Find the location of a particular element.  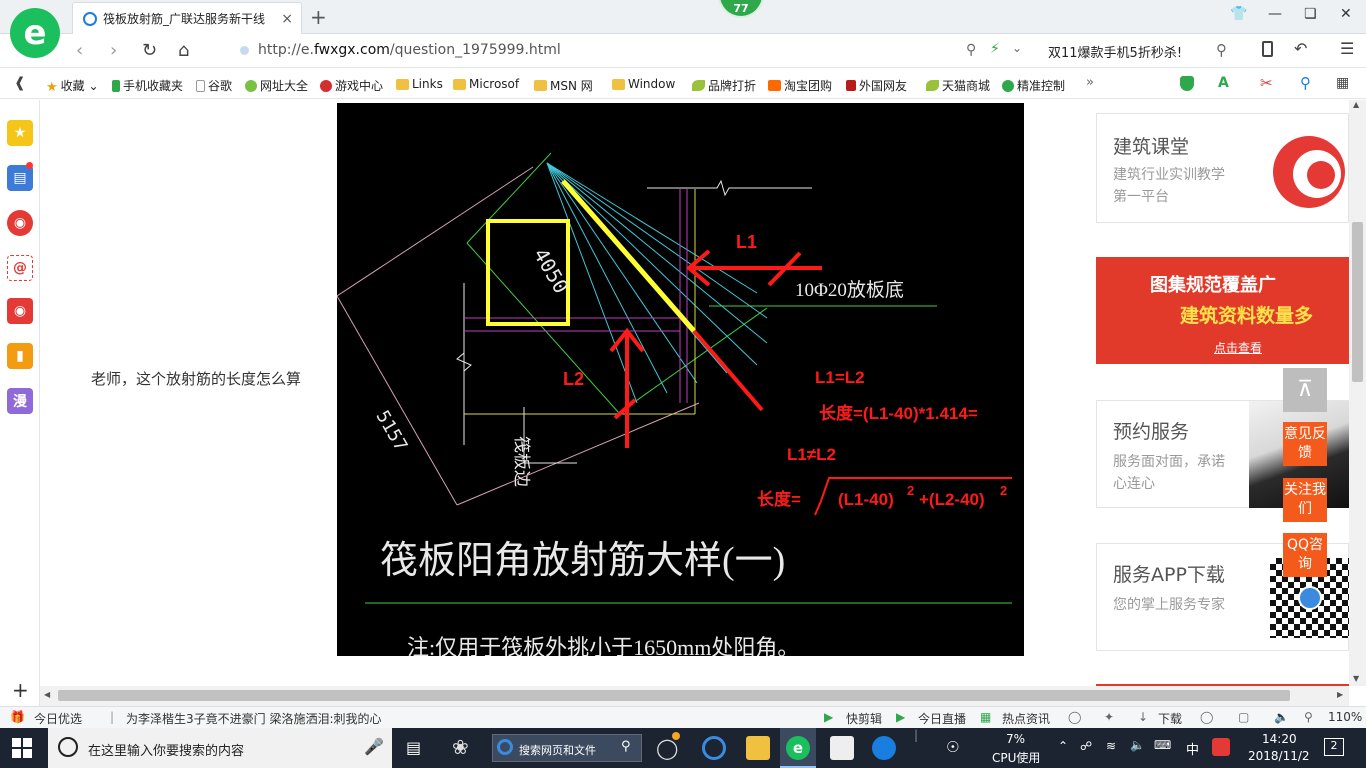

scroll-up-icon: ▲ is located at coordinates (1356, 104).